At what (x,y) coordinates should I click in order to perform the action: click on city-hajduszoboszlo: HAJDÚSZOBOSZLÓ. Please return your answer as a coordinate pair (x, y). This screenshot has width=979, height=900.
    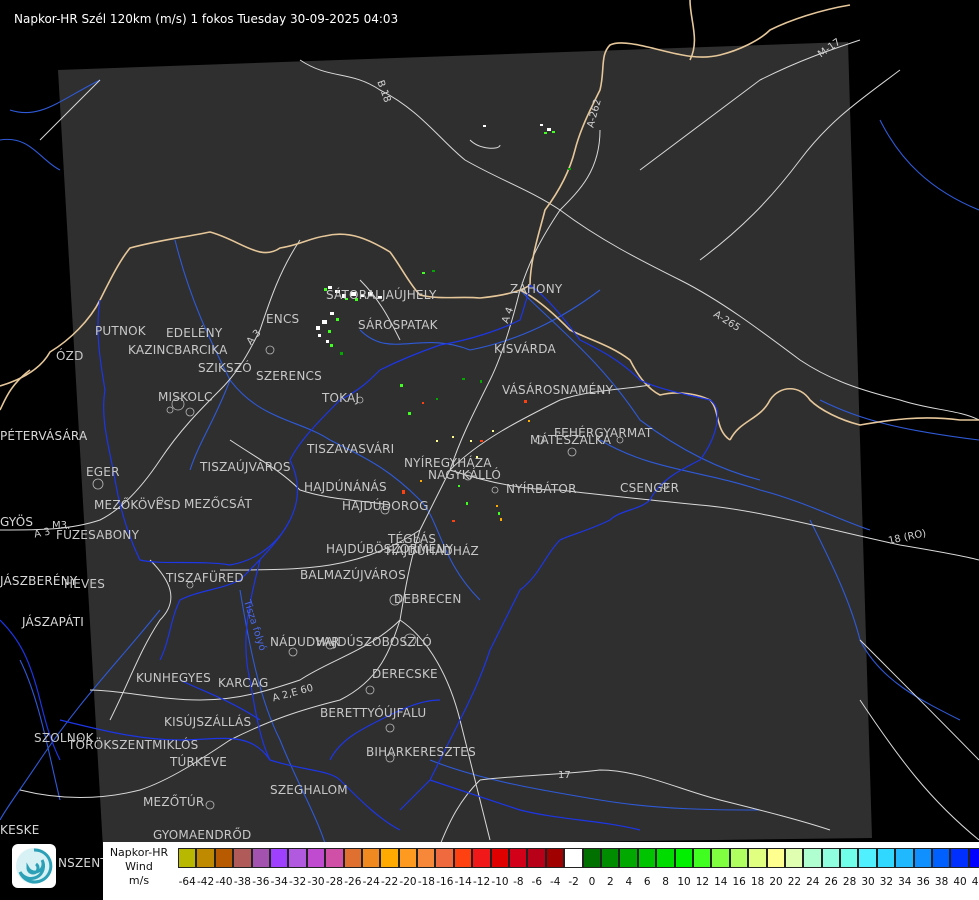
    Looking at the image, I should click on (374, 642).